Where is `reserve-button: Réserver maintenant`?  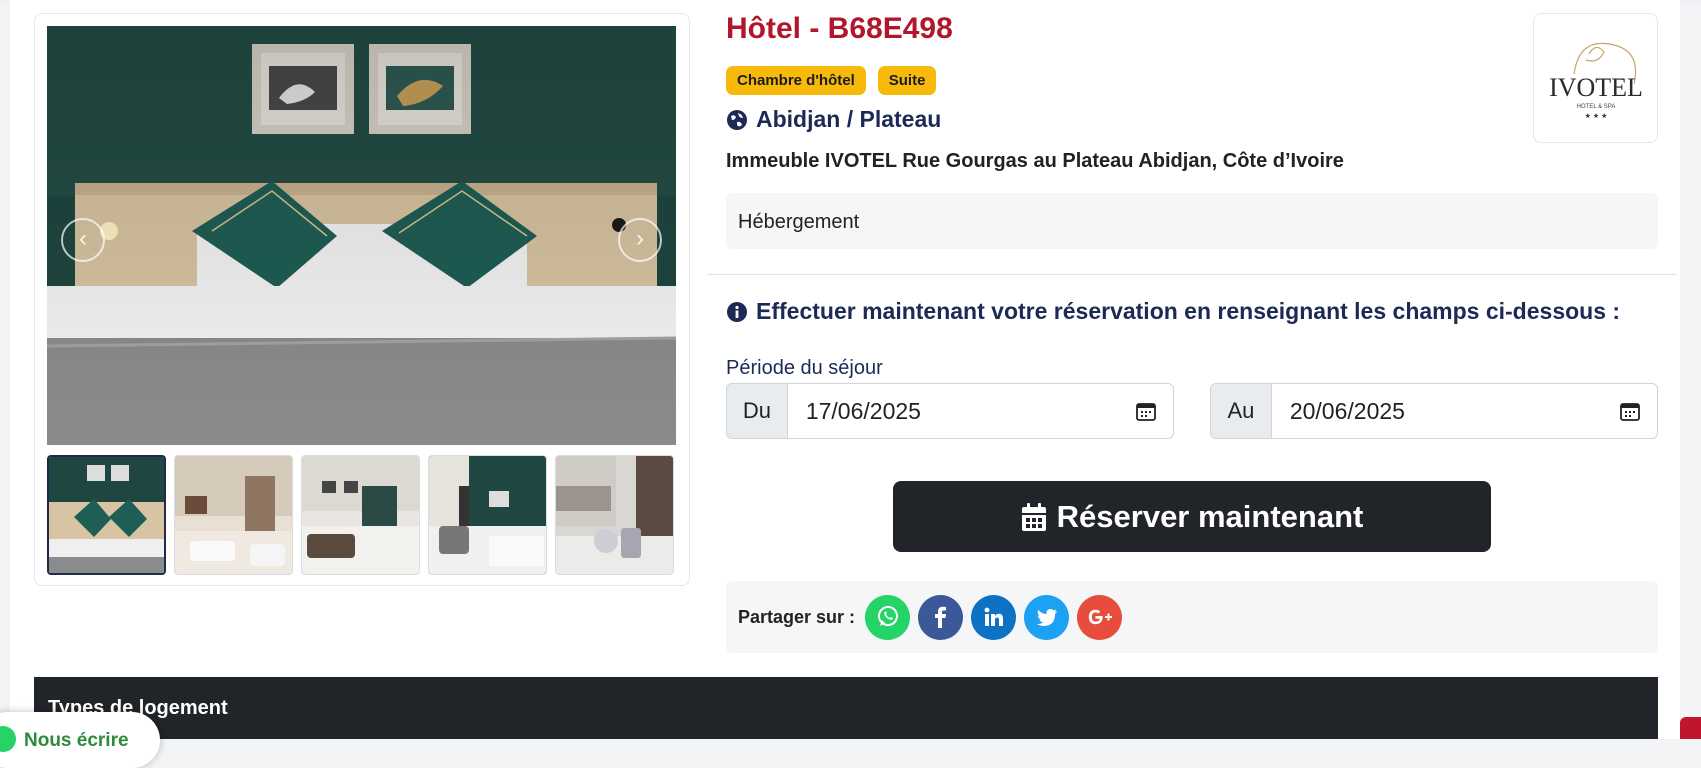
reserve-button: Réserver maintenant is located at coordinates (1192, 516).